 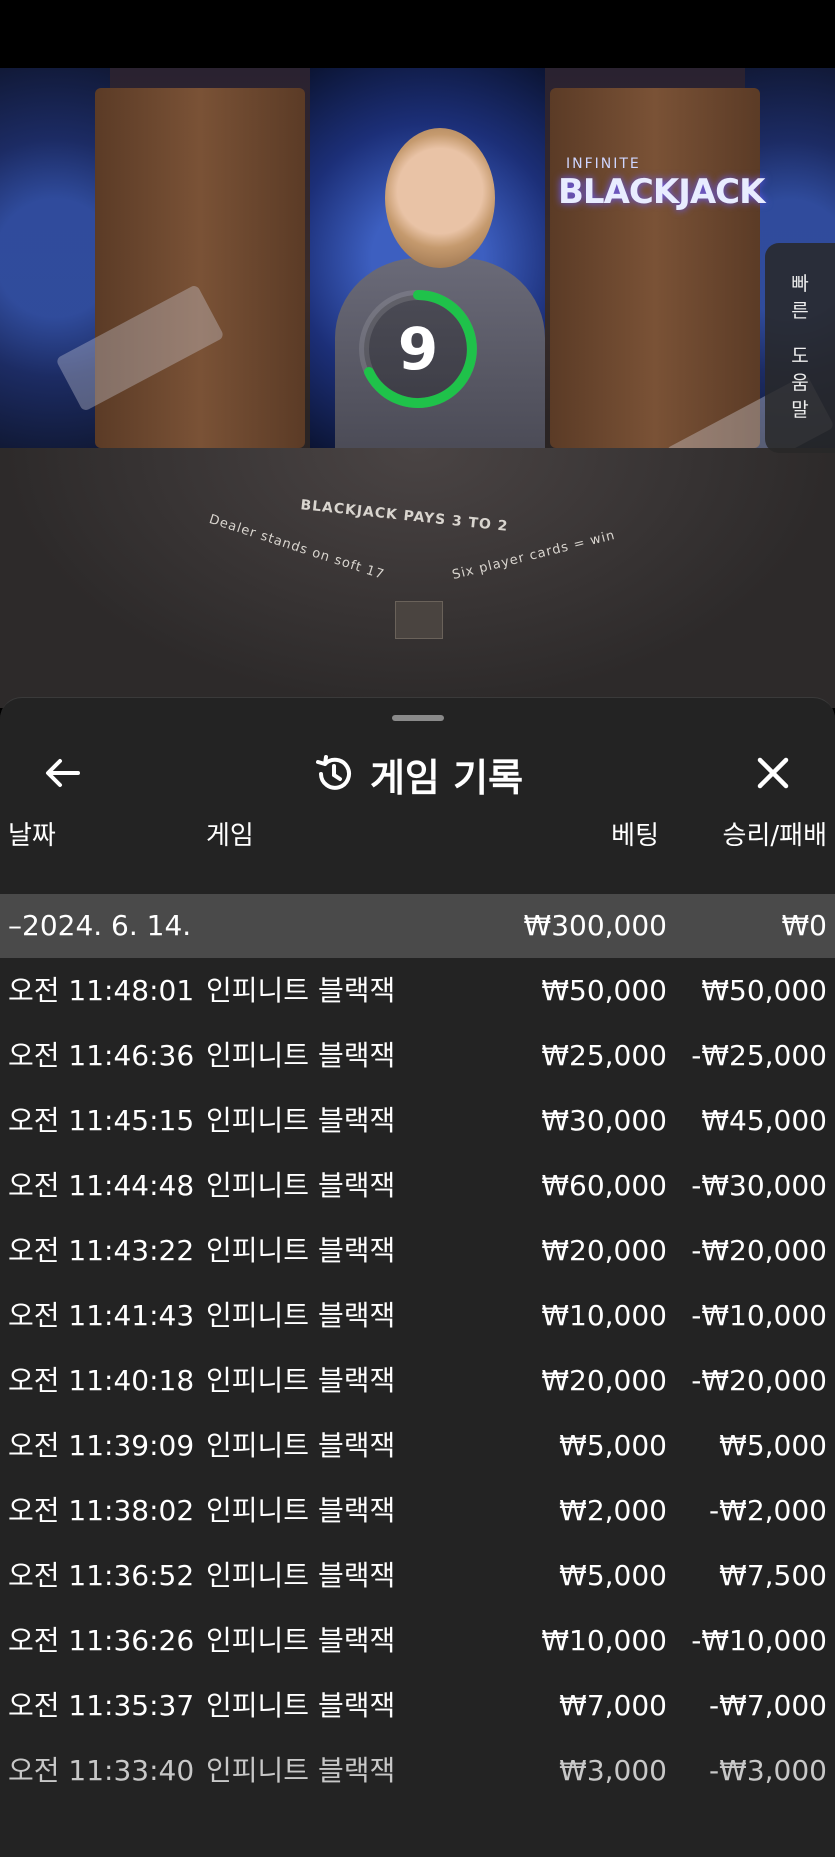 I want to click on row-bet: ₩50,000, so click(x=604, y=990).